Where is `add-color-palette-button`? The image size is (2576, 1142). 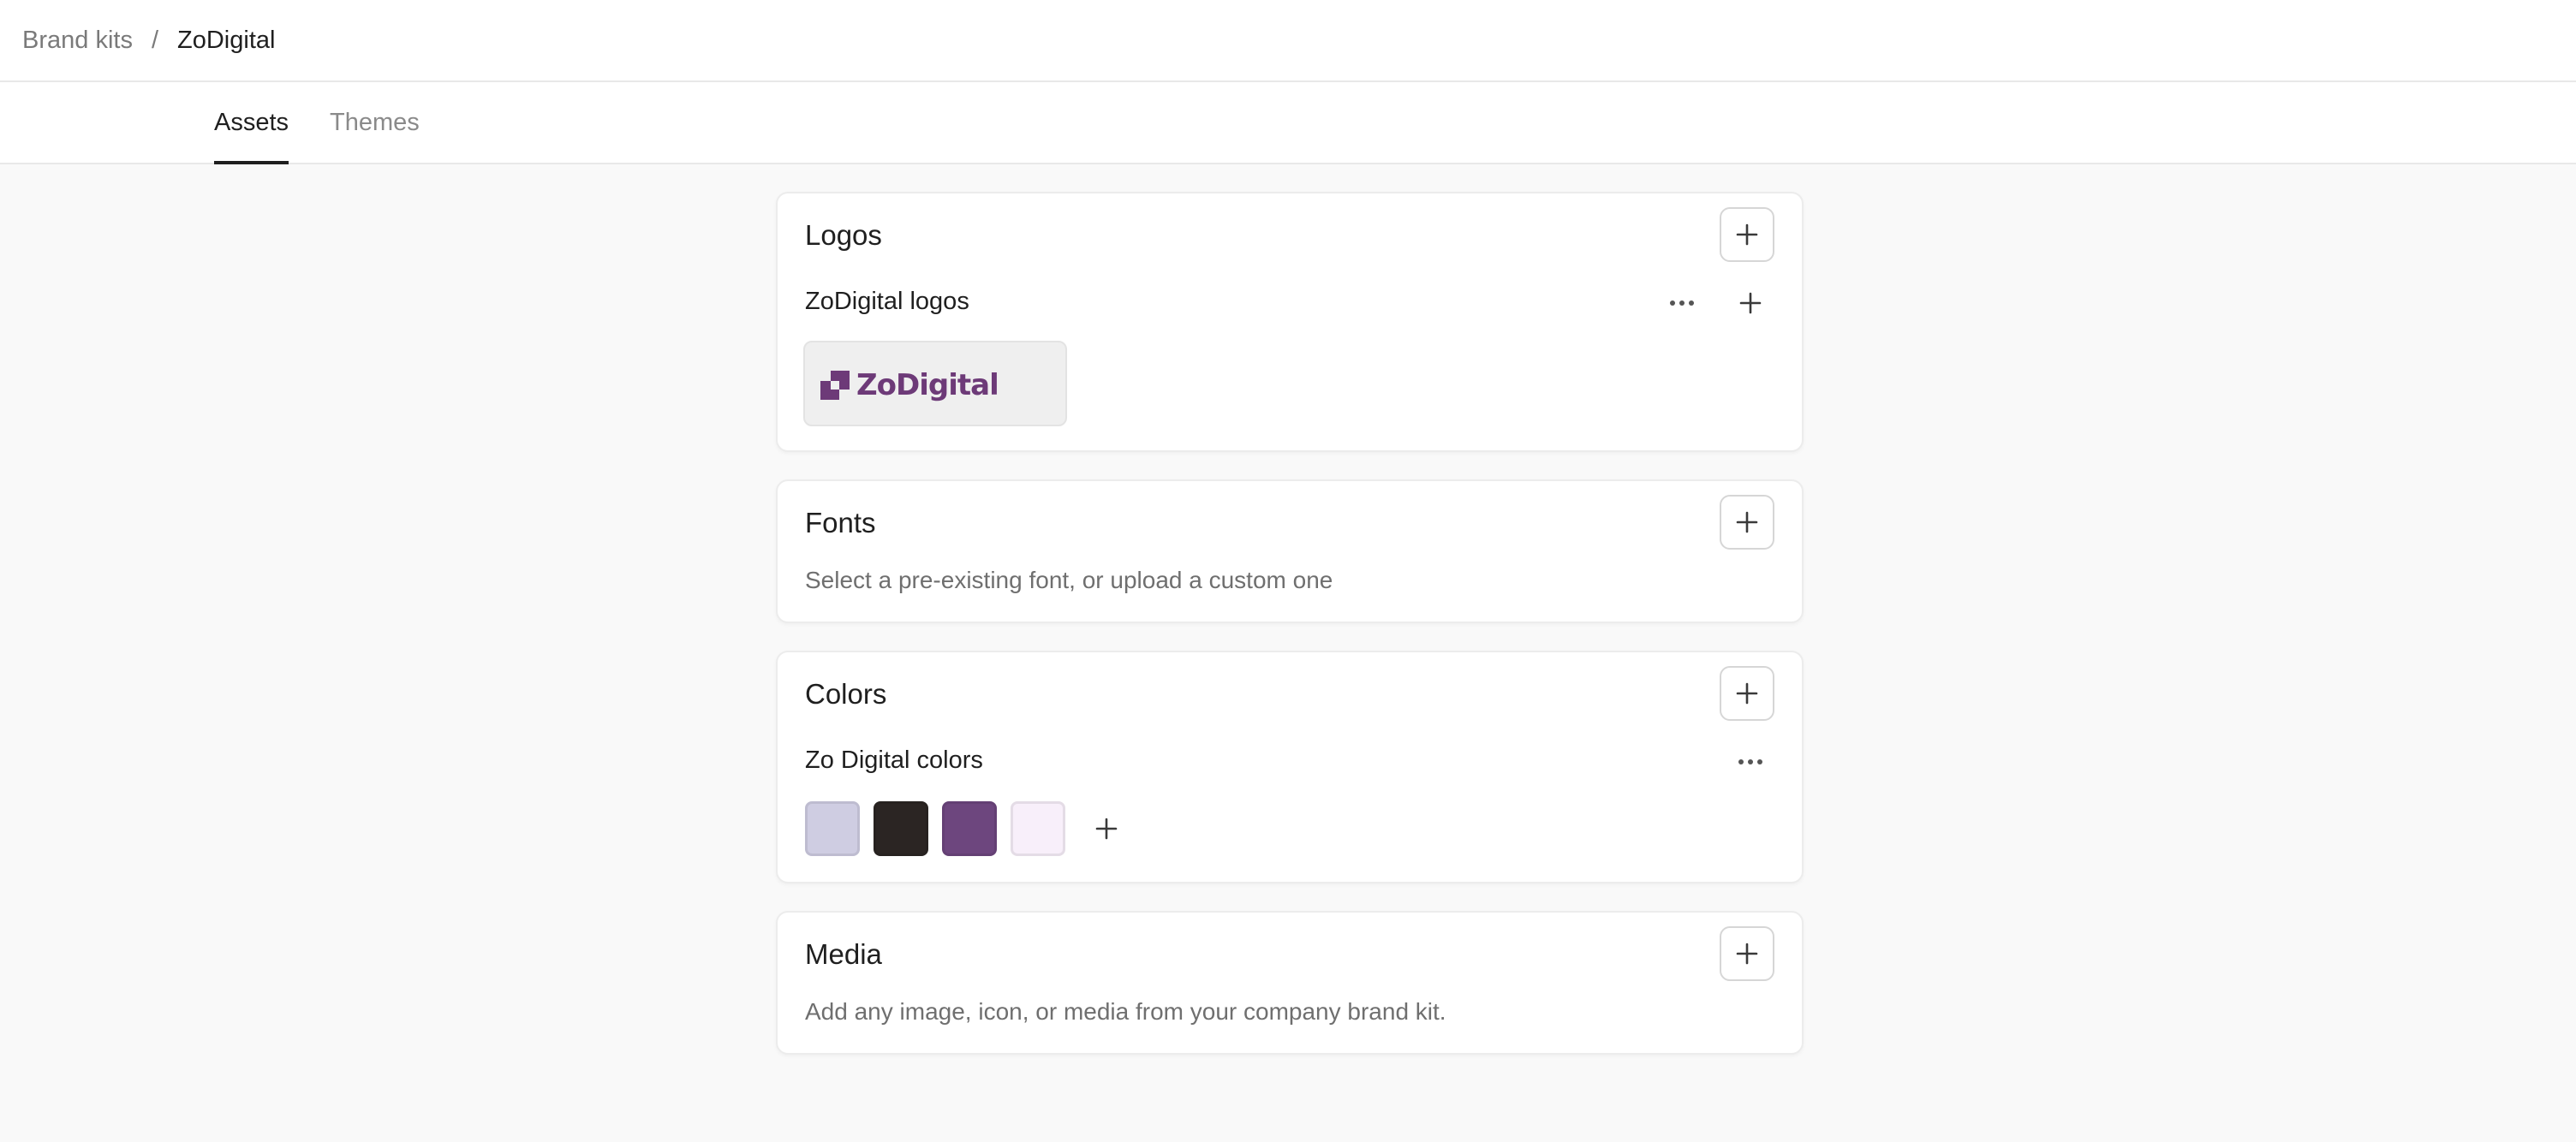 add-color-palette-button is located at coordinates (1747, 693).